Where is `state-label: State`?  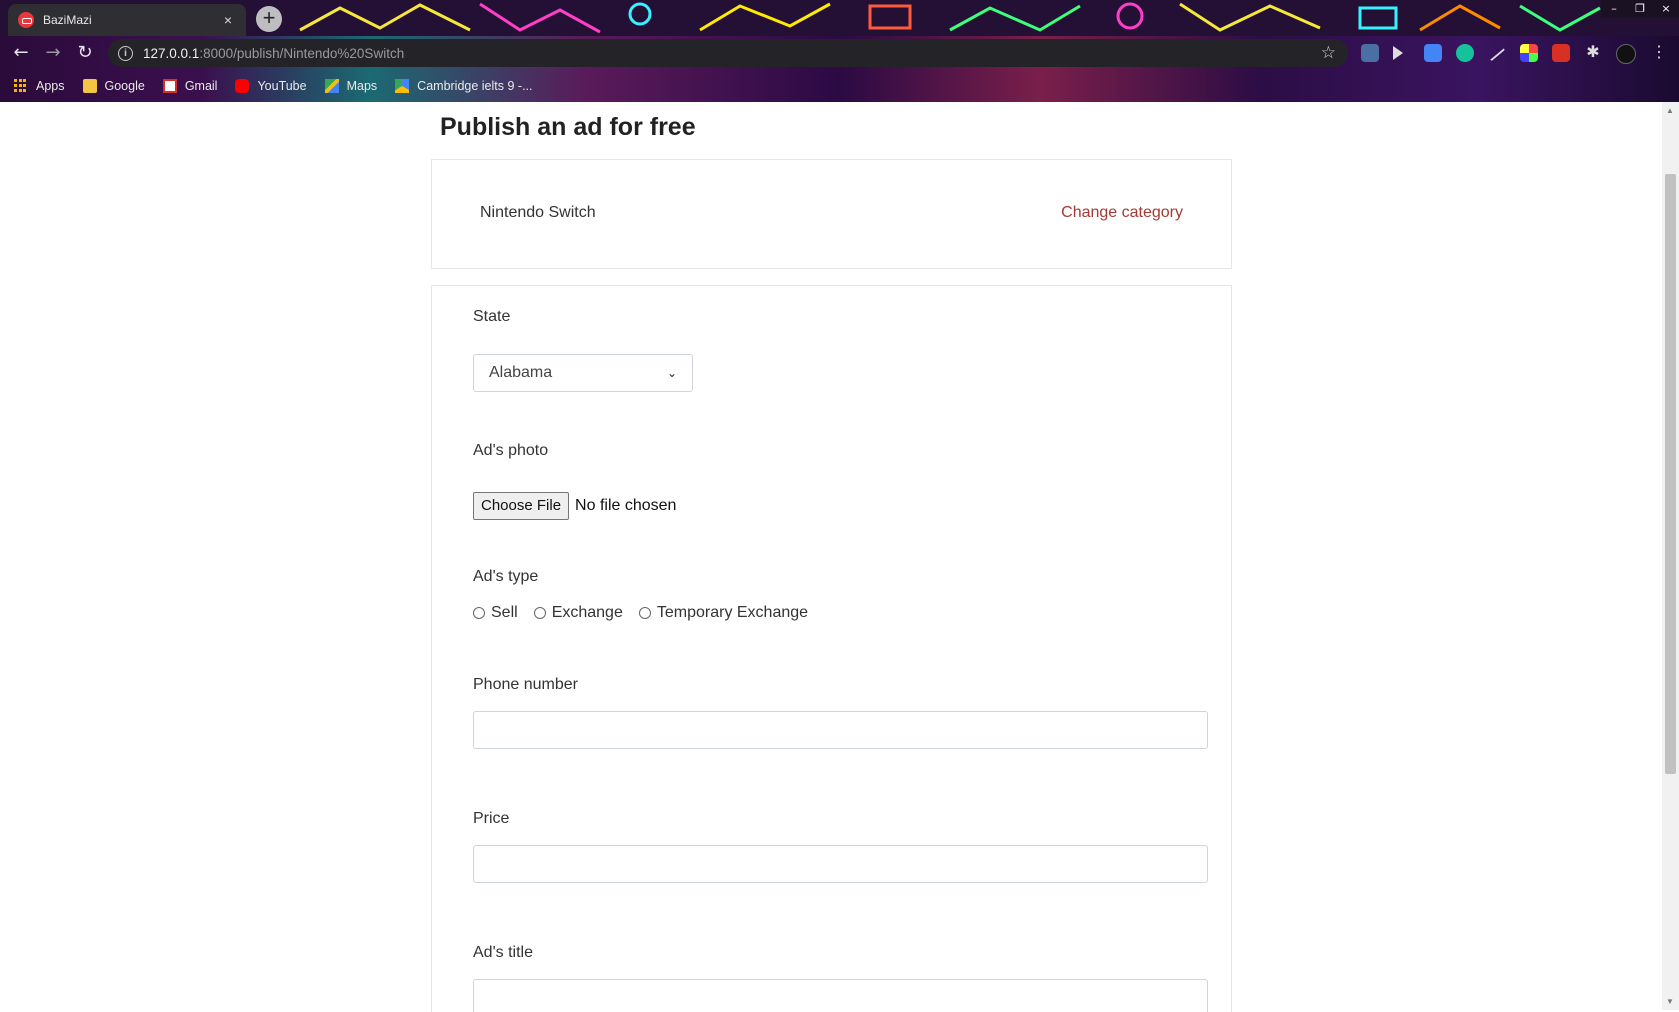 state-label: State is located at coordinates (492, 316).